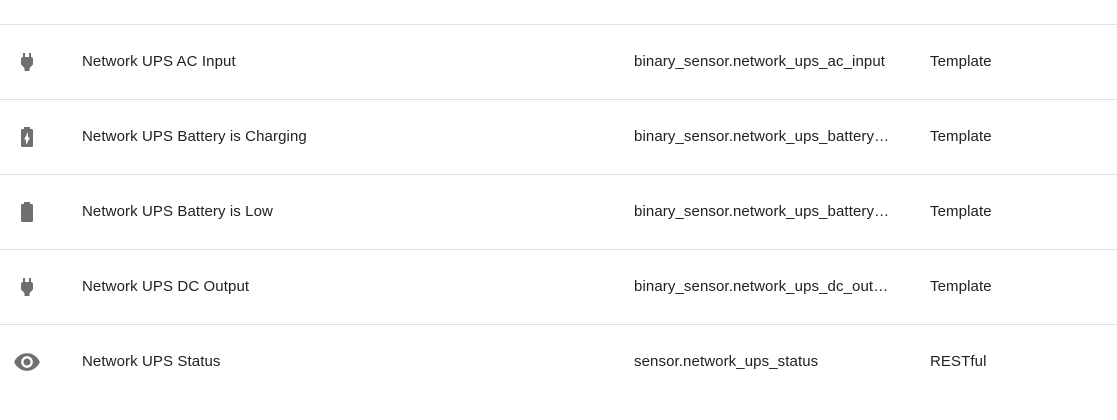 The height and width of the screenshot is (420, 1117). I want to click on entity-id: binary_sensor.network_ups_ac_input, so click(760, 61).